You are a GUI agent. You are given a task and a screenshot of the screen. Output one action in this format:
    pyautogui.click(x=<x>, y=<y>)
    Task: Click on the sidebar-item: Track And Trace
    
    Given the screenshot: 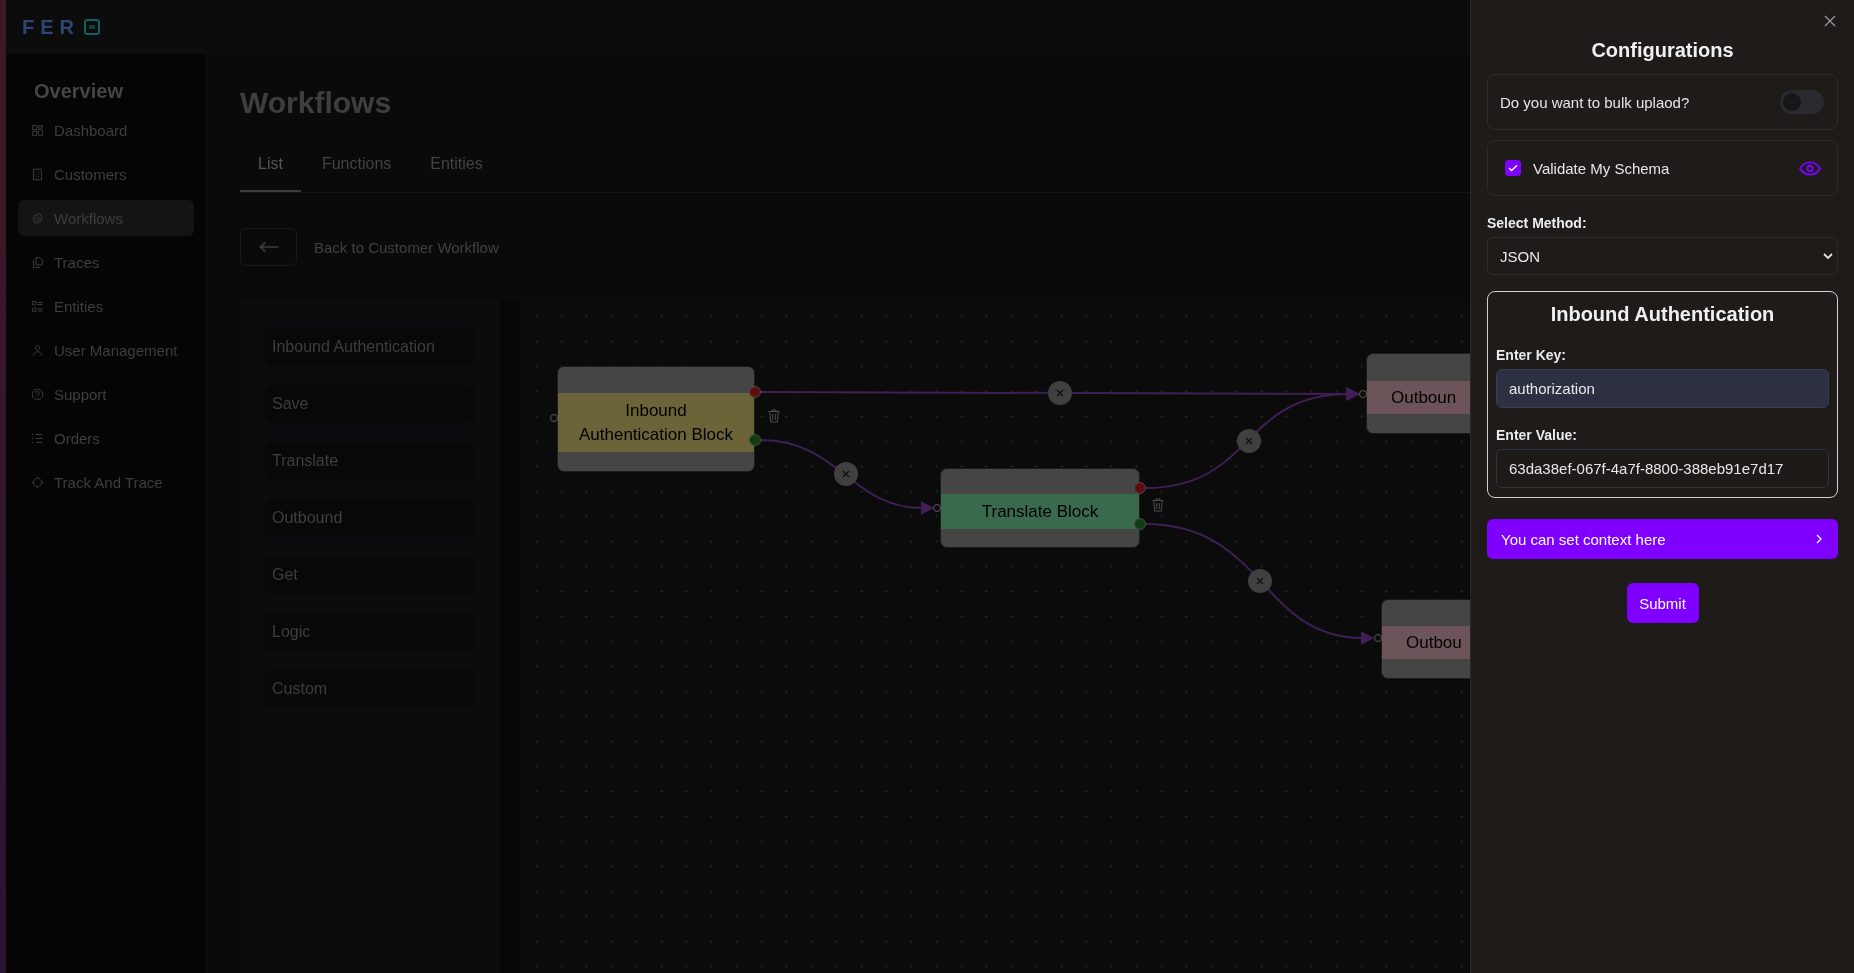 What is the action you would take?
    pyautogui.click(x=106, y=482)
    